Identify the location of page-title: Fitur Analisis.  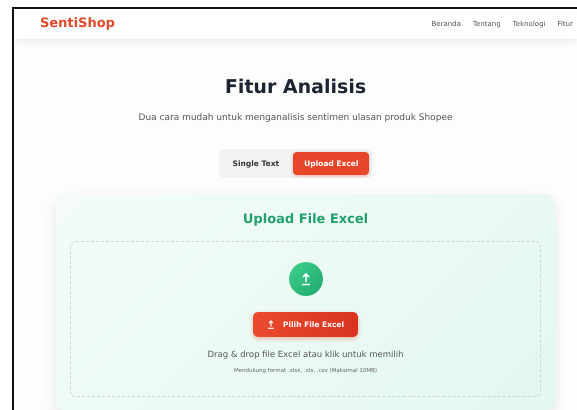
(295, 87).